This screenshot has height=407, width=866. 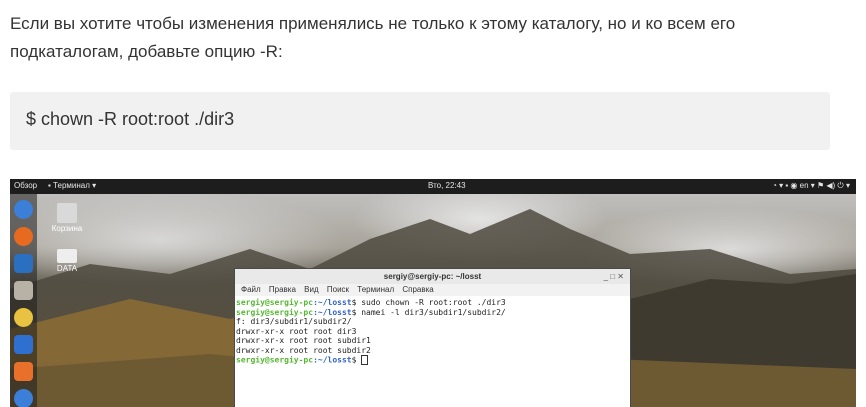 What do you see at coordinates (251, 289) in the screenshot?
I see `menu-file: Файл` at bounding box center [251, 289].